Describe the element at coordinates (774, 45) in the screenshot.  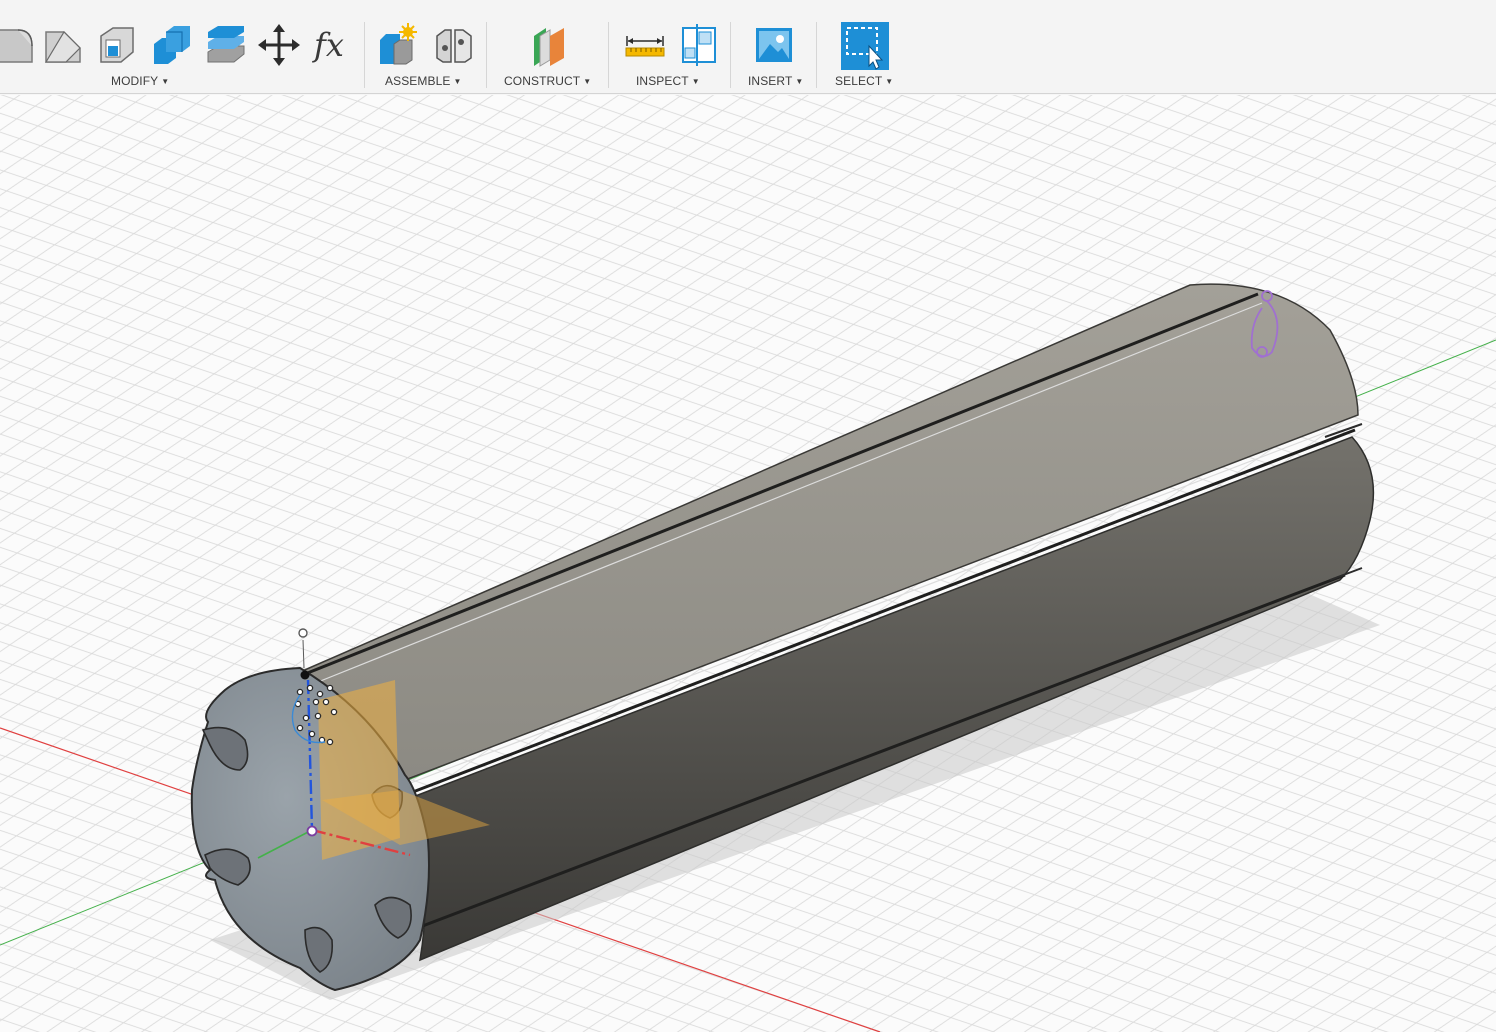
I see `insert-image-icon` at that location.